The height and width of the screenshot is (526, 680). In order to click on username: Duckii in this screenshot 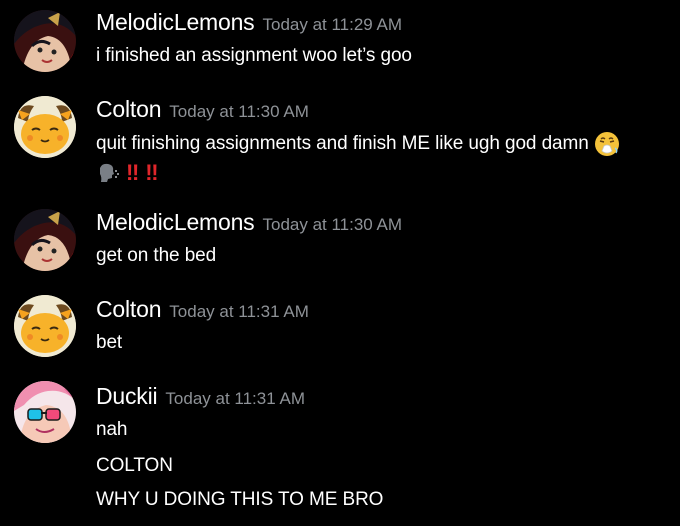, I will do `click(127, 396)`.